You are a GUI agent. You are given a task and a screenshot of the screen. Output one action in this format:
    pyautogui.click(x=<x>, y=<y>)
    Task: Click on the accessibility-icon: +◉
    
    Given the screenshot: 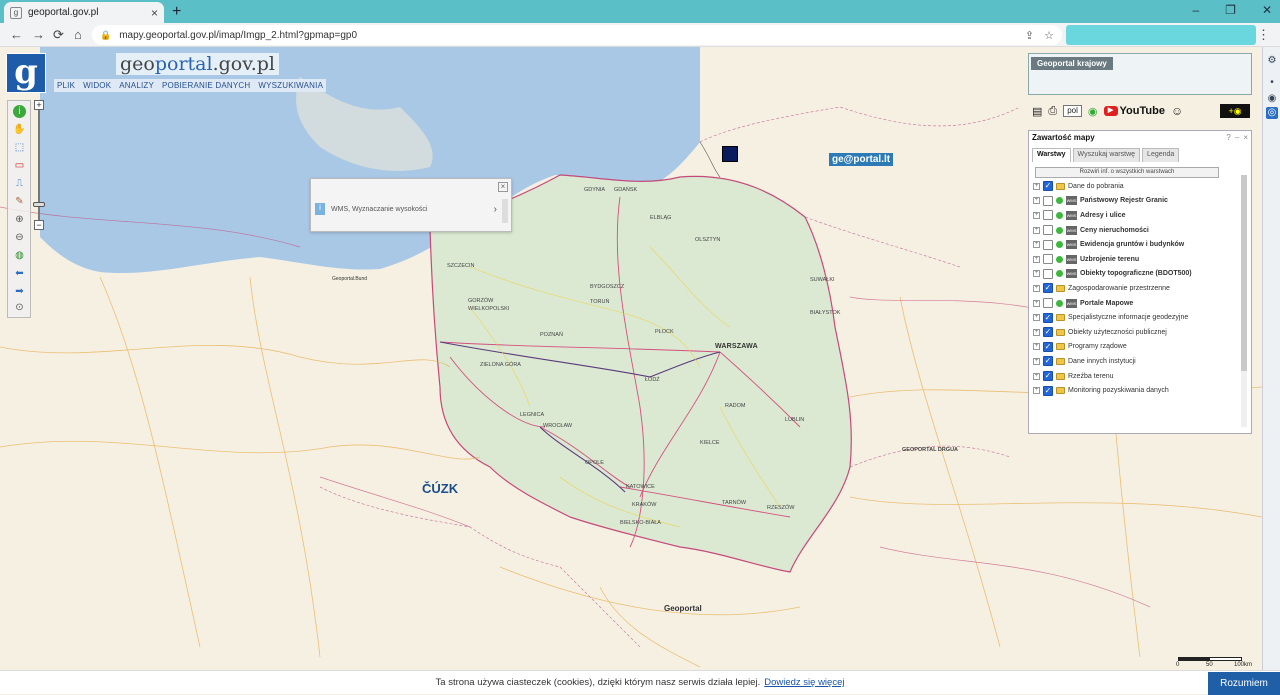 What is the action you would take?
    pyautogui.click(x=1235, y=111)
    